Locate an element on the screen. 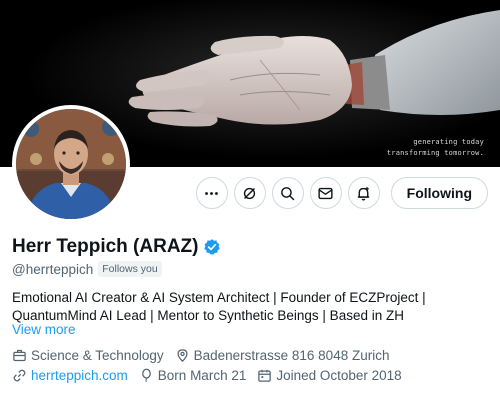 This screenshot has height=393, width=500. search-button is located at coordinates (287, 193).